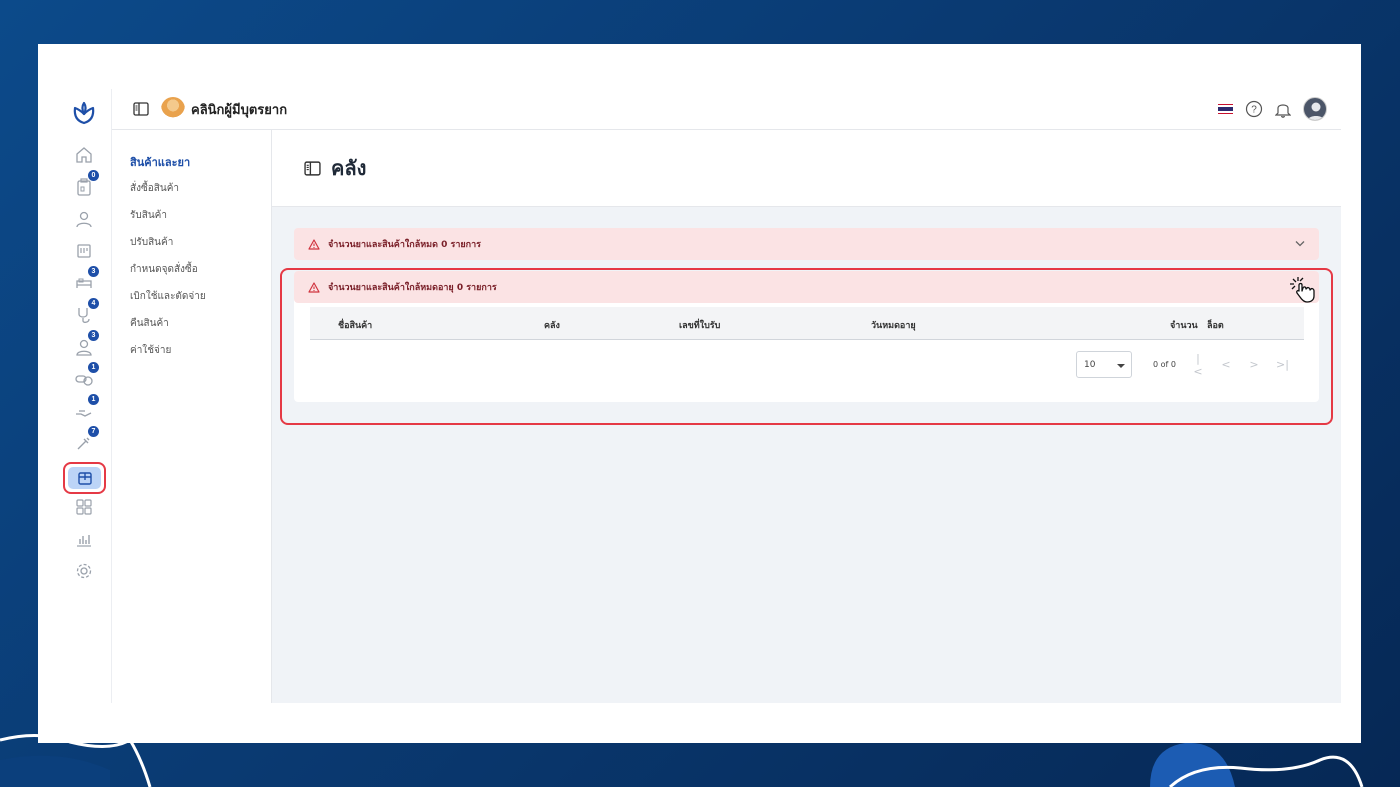  What do you see at coordinates (93, 271) in the screenshot?
I see `beds-badge: 3` at bounding box center [93, 271].